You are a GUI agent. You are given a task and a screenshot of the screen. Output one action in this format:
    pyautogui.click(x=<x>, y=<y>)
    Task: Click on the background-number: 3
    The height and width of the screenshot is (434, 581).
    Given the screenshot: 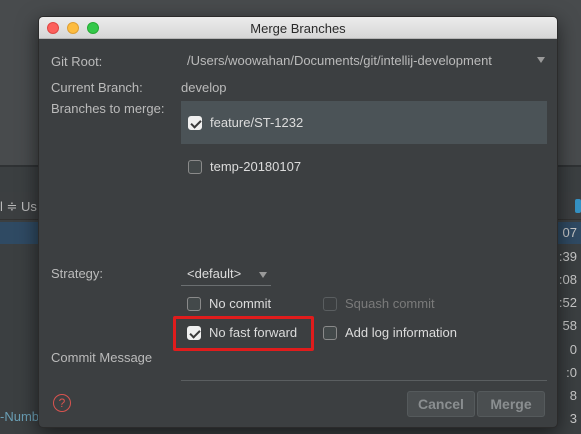 What is the action you would take?
    pyautogui.click(x=573, y=418)
    